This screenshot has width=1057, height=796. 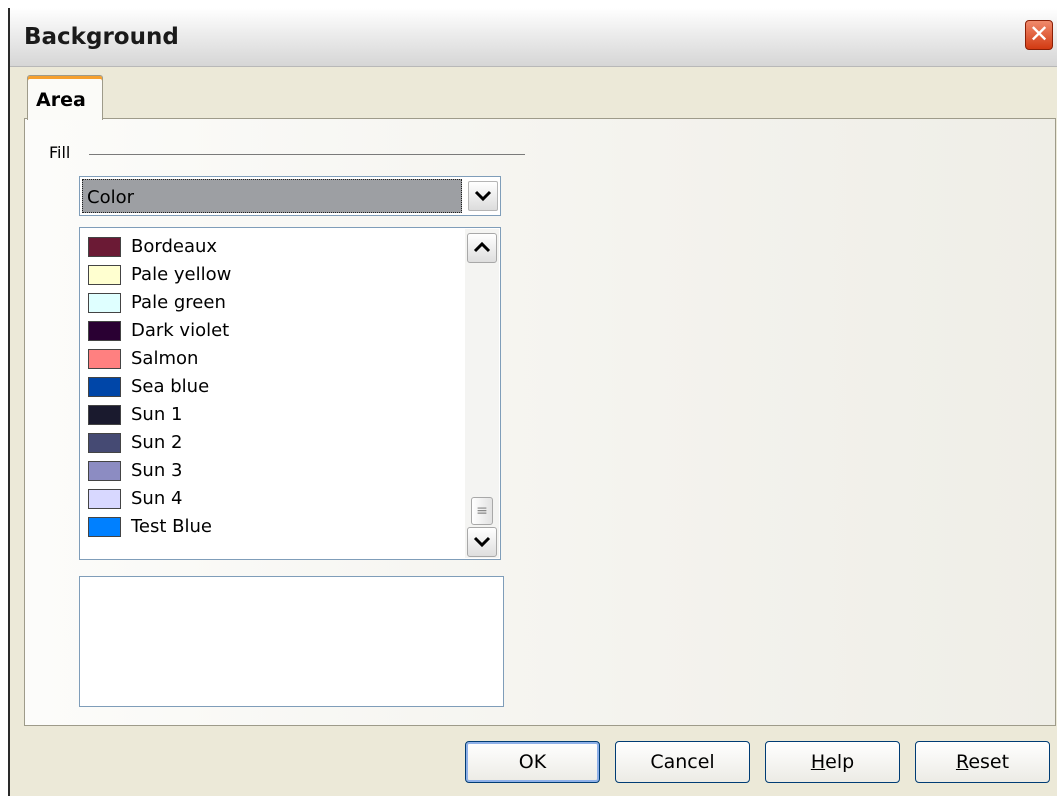 I want to click on scroll-thumb: ≡, so click(x=482, y=511).